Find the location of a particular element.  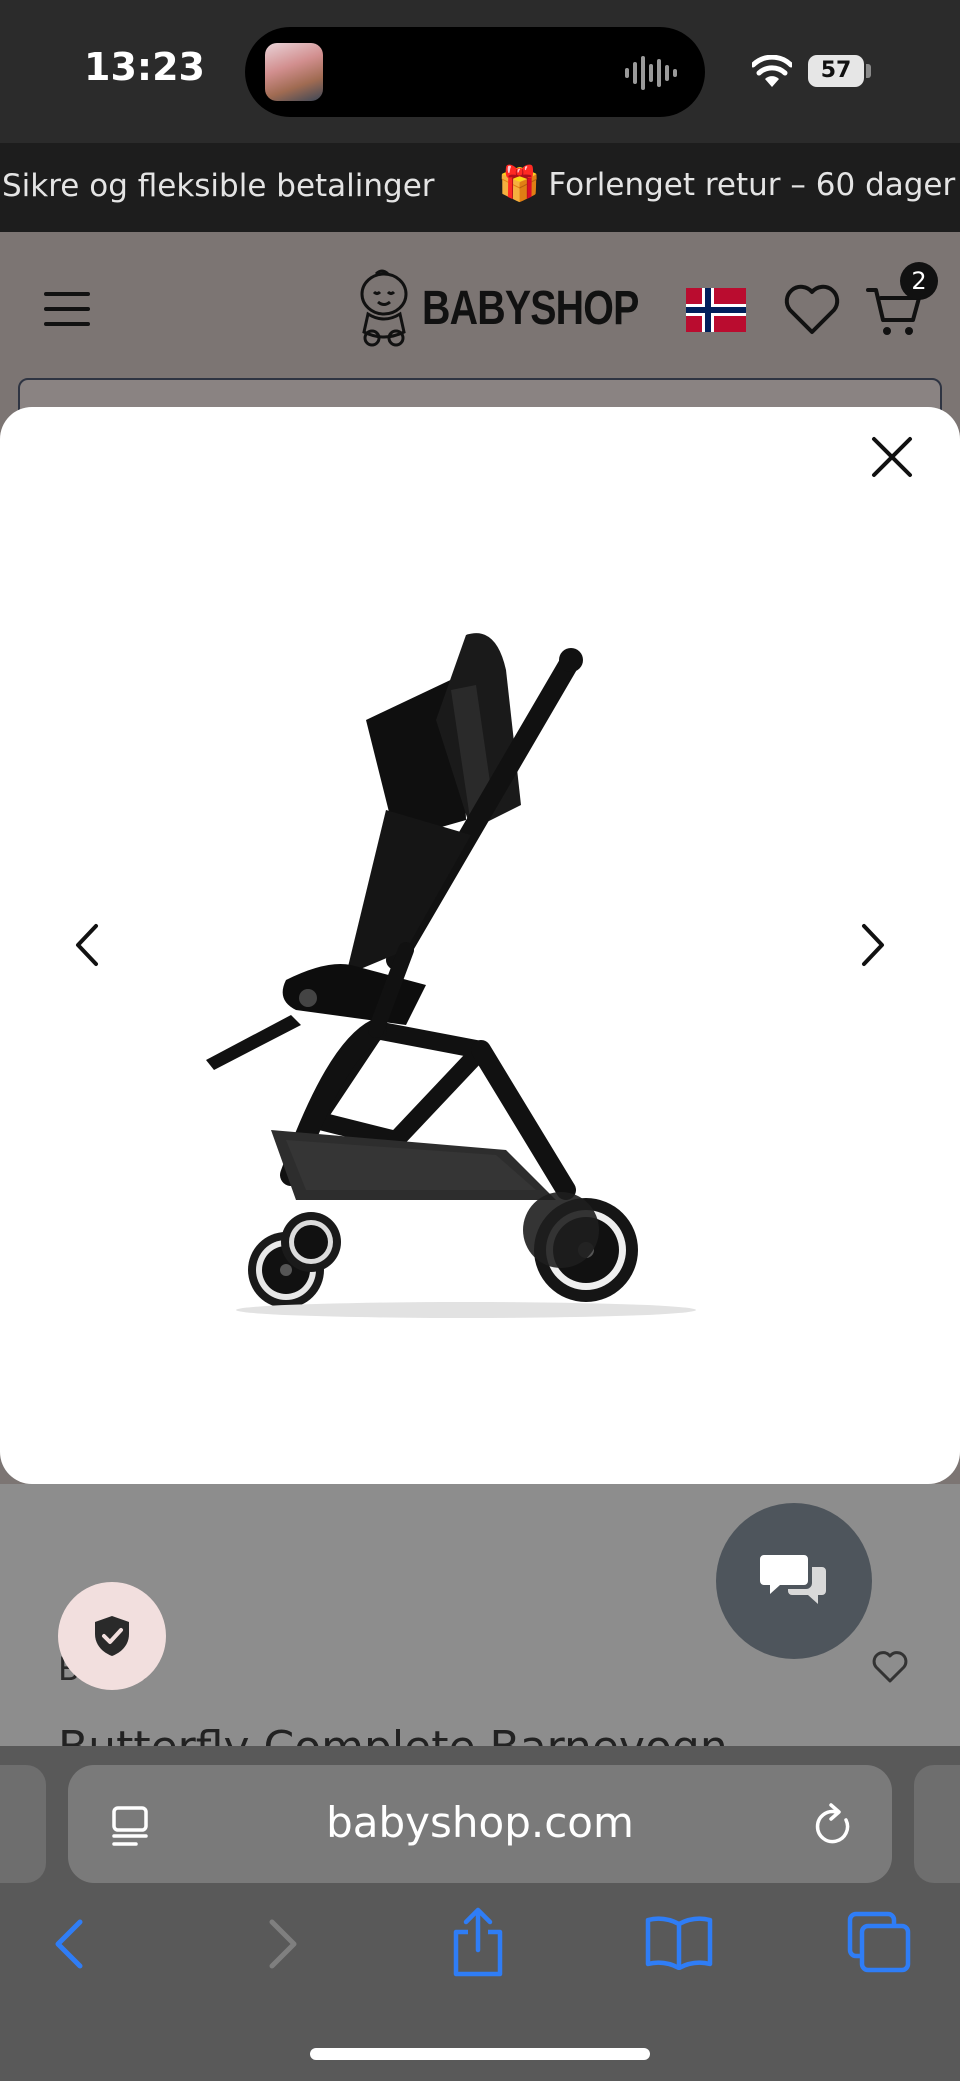

chat-button is located at coordinates (794, 1581).